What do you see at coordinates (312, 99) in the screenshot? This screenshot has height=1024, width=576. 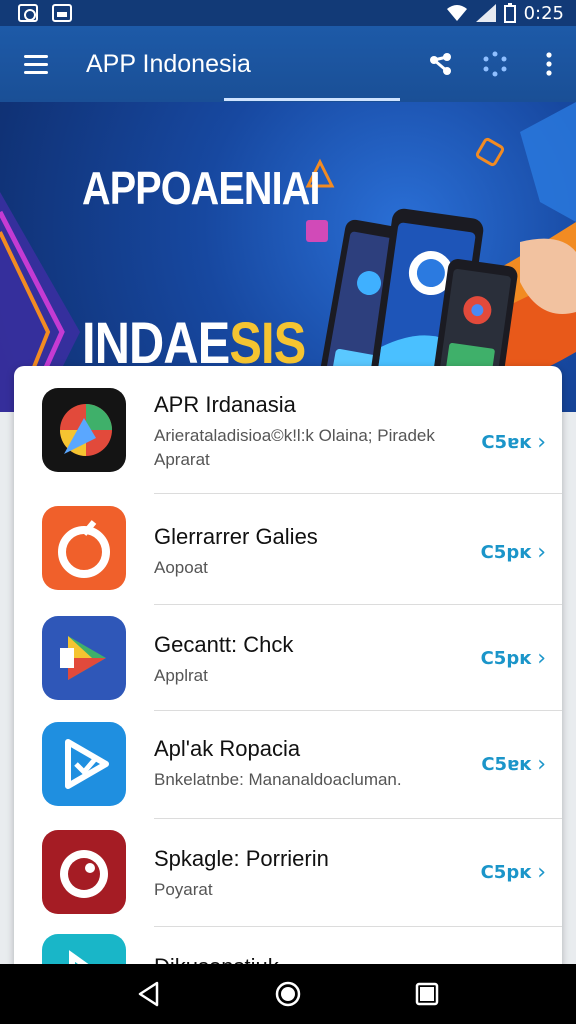 I see `tab-indicator` at bounding box center [312, 99].